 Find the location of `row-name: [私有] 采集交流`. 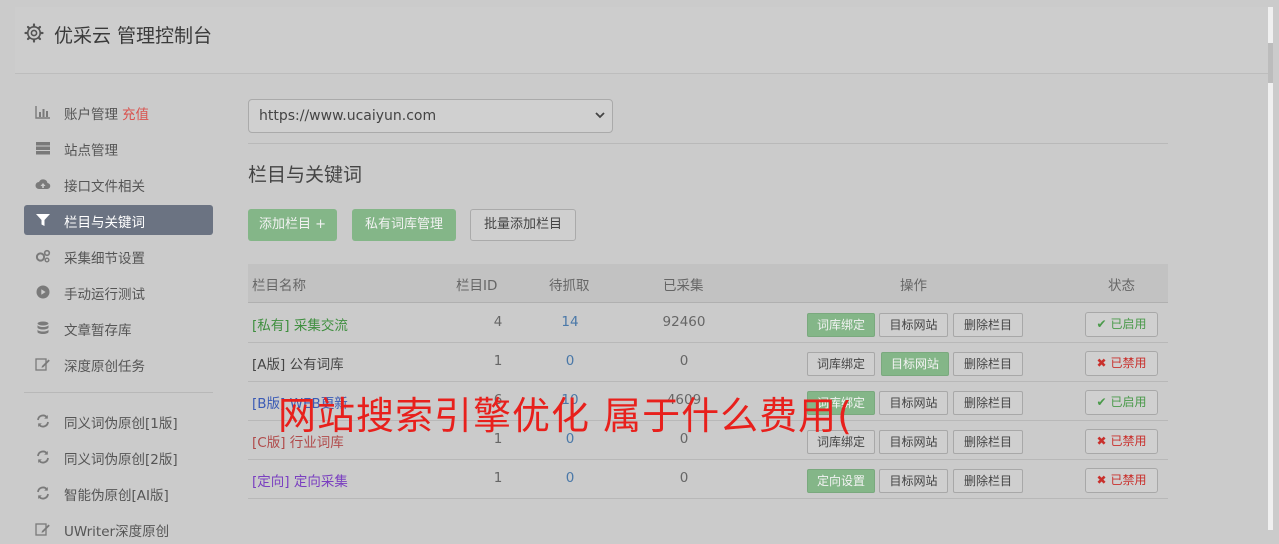

row-name: [私有] 采集交流 is located at coordinates (300, 324).